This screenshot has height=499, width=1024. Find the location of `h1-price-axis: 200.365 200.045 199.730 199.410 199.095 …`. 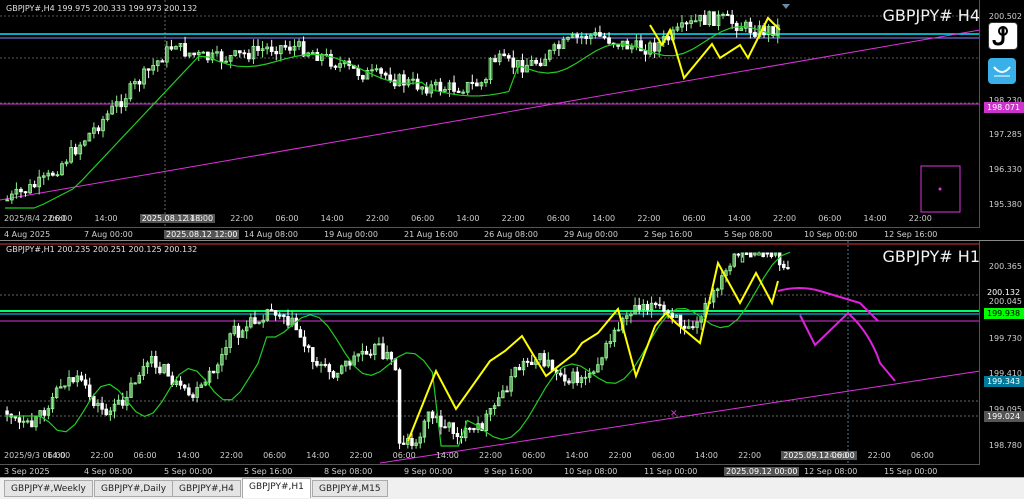

h1-price-axis: 200.365 200.045 199.730 199.410 199.095 … is located at coordinates (1001, 359).